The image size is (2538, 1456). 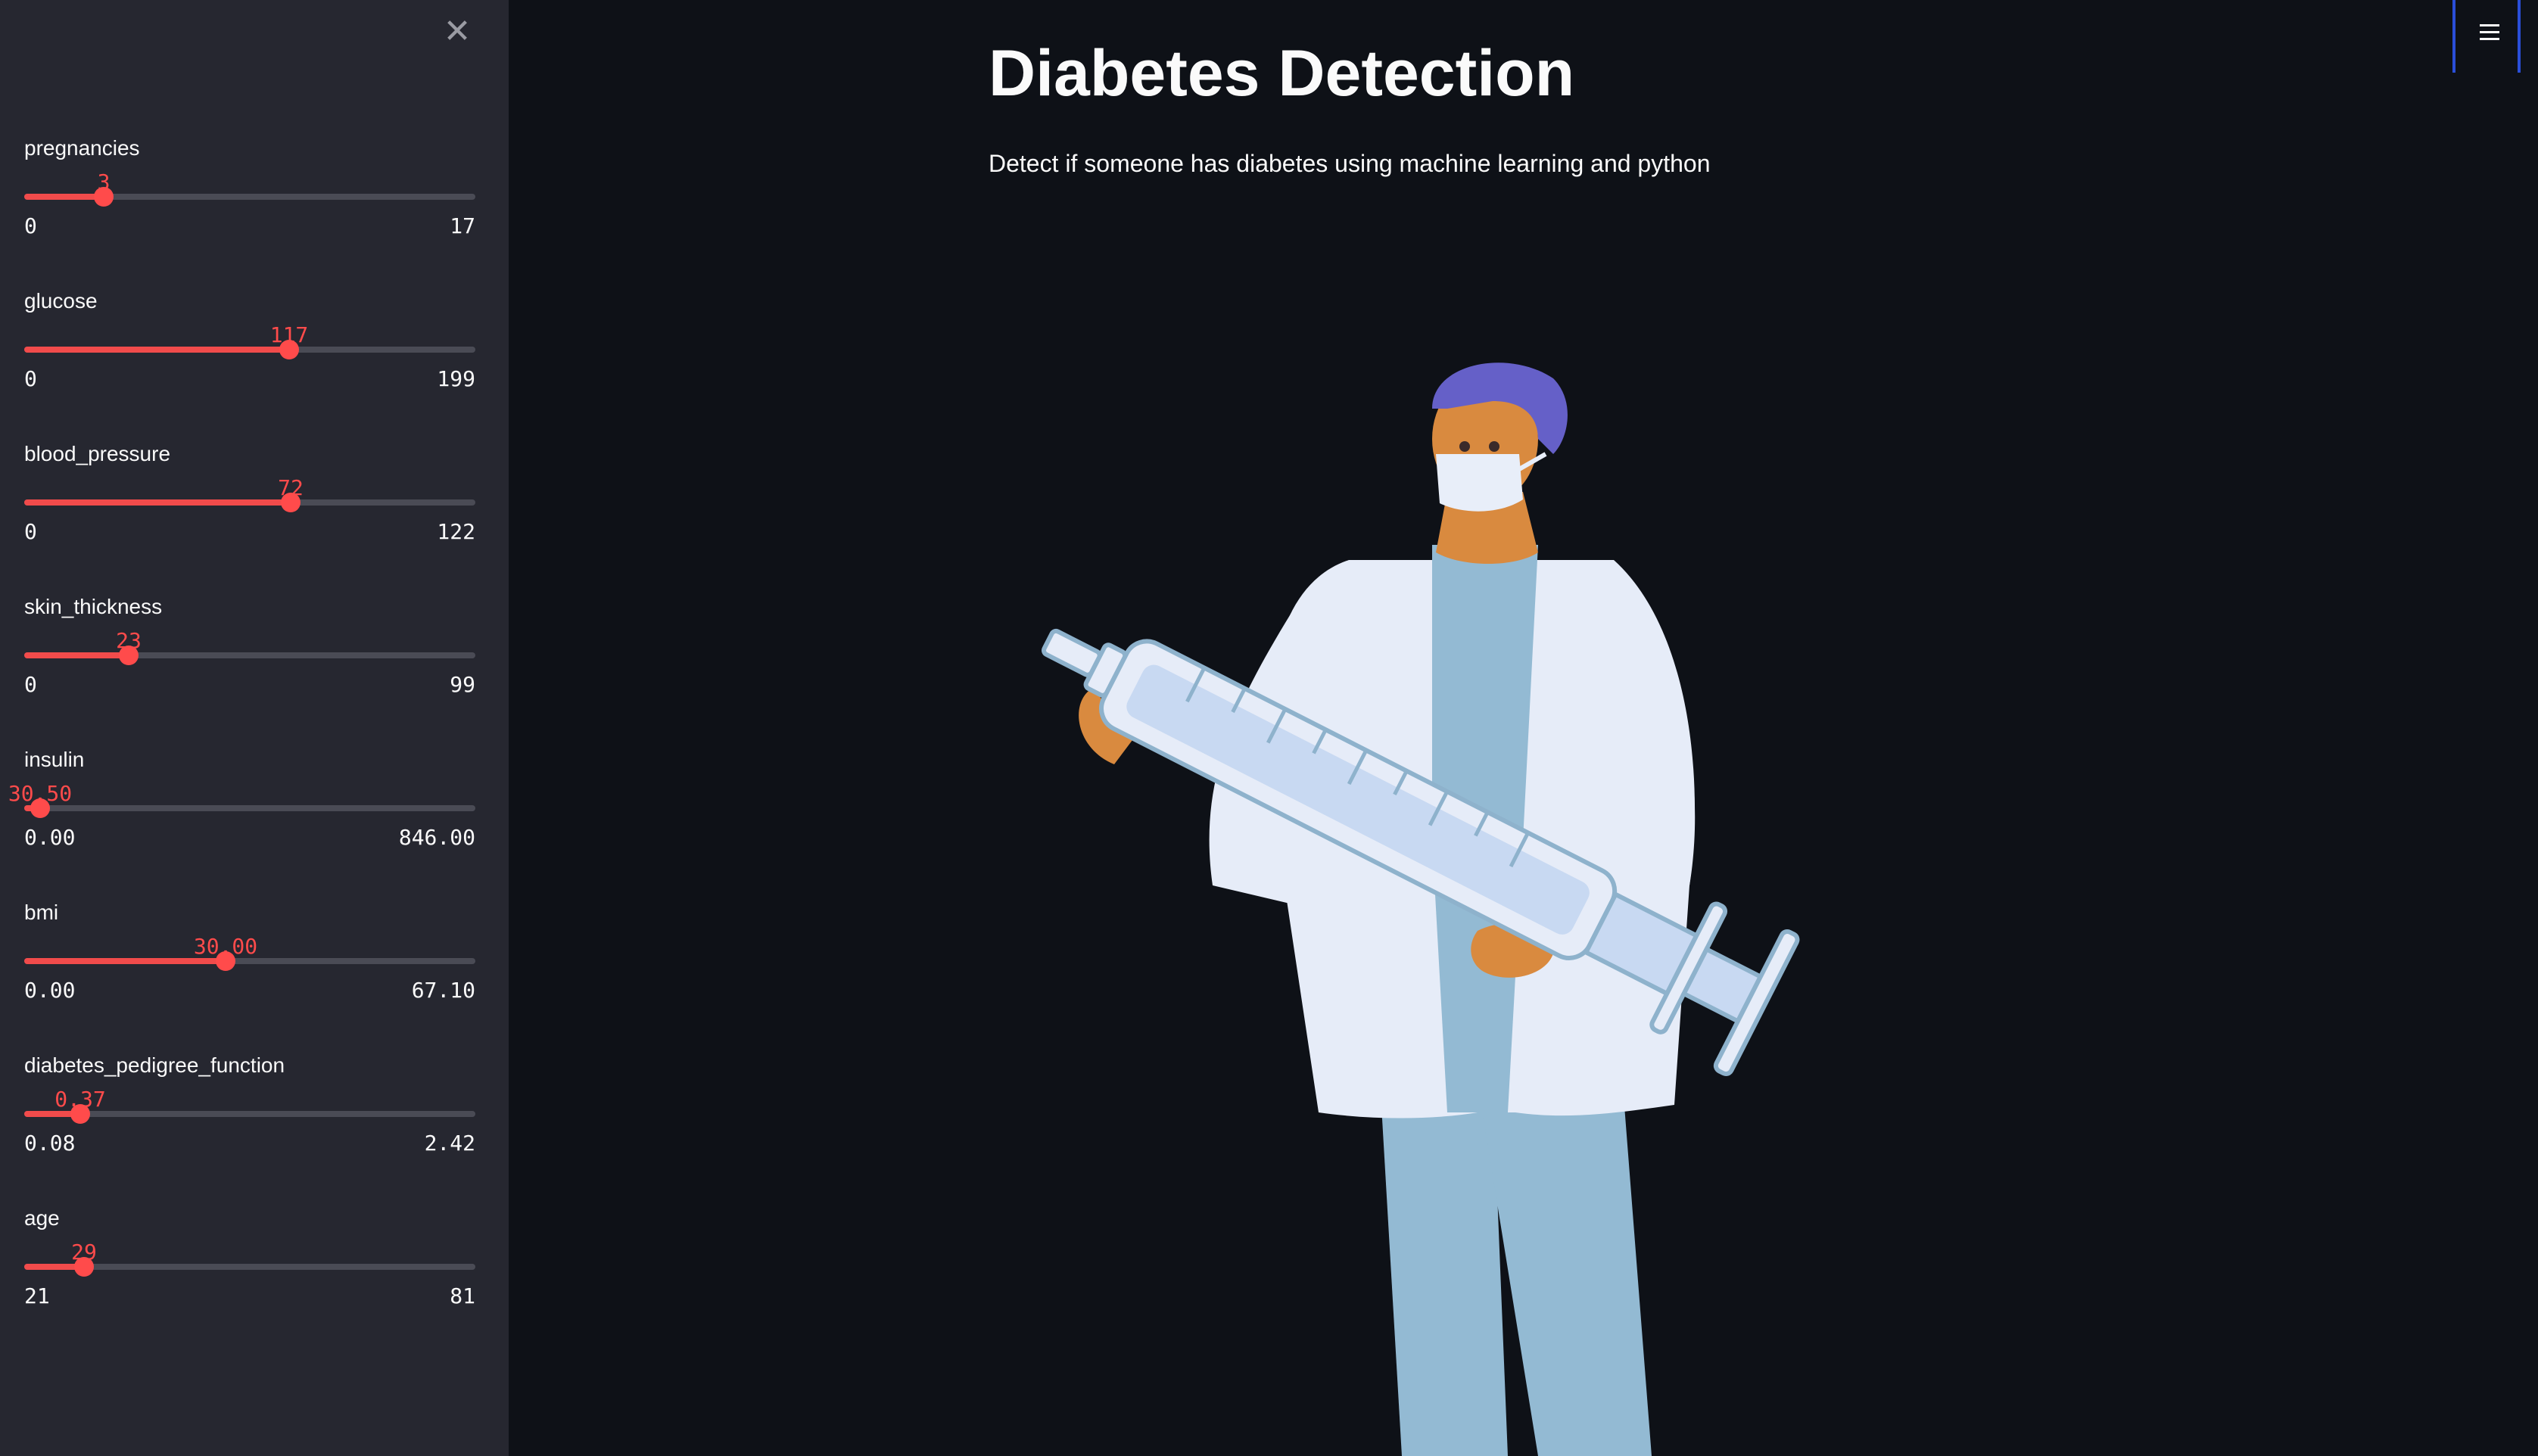 I want to click on slider-label: age, so click(x=42, y=1218).